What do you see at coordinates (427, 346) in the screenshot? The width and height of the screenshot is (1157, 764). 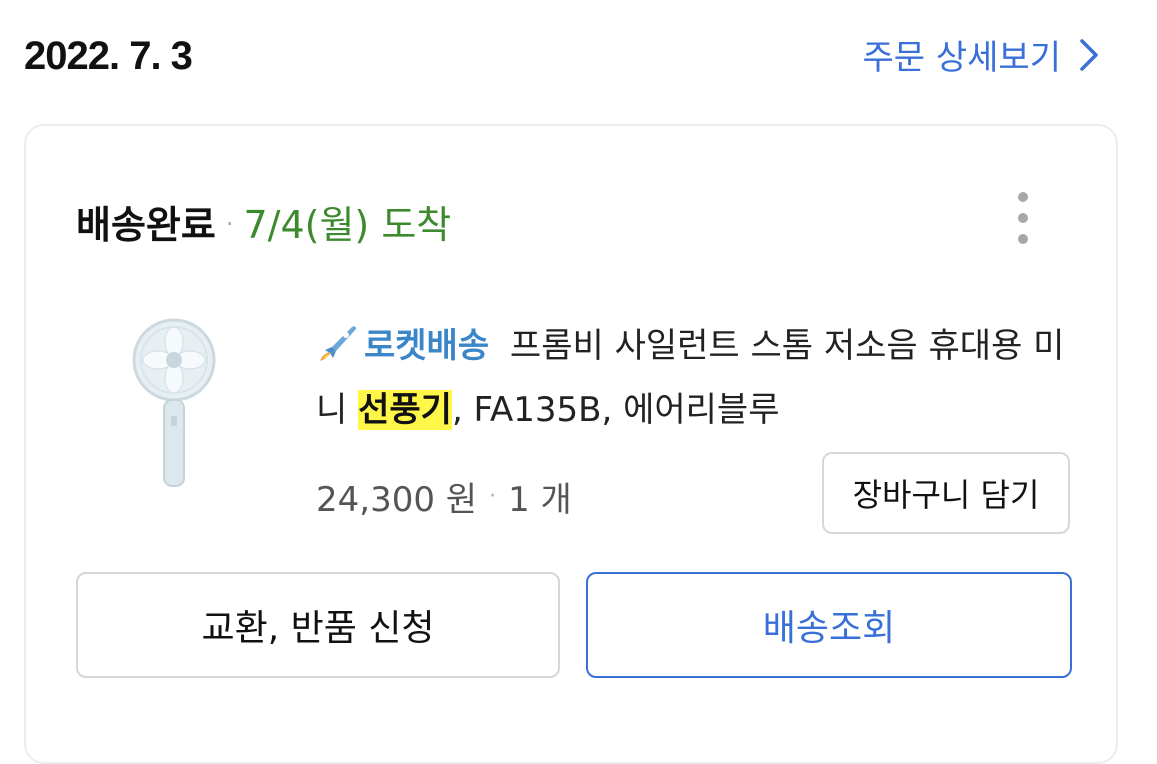 I see `rocket-delivery-badge: 로켓배송` at bounding box center [427, 346].